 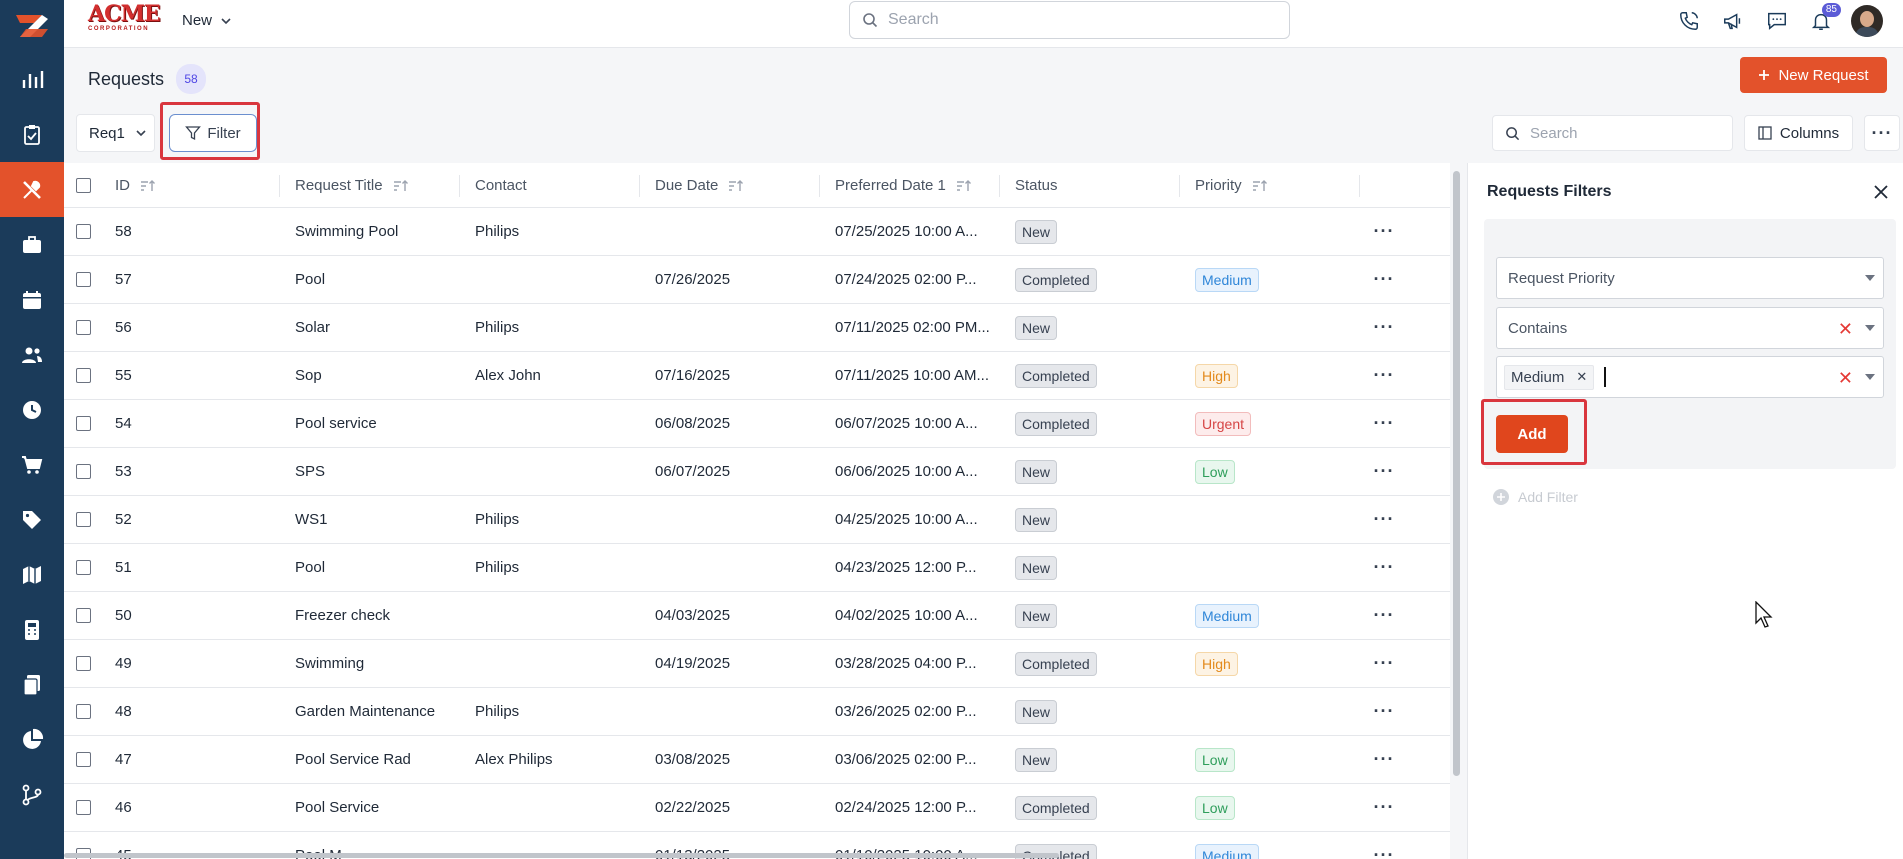 I want to click on cell-contact: Alex Philips, so click(x=560, y=759).